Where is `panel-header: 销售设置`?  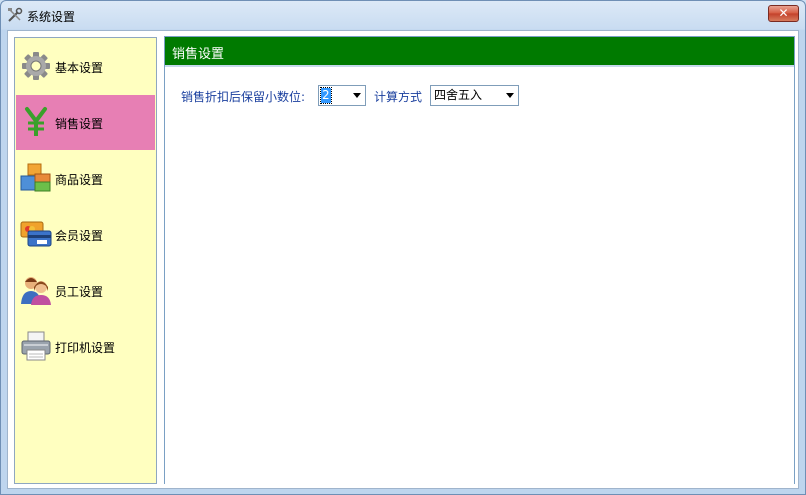 panel-header: 销售设置 is located at coordinates (479, 51).